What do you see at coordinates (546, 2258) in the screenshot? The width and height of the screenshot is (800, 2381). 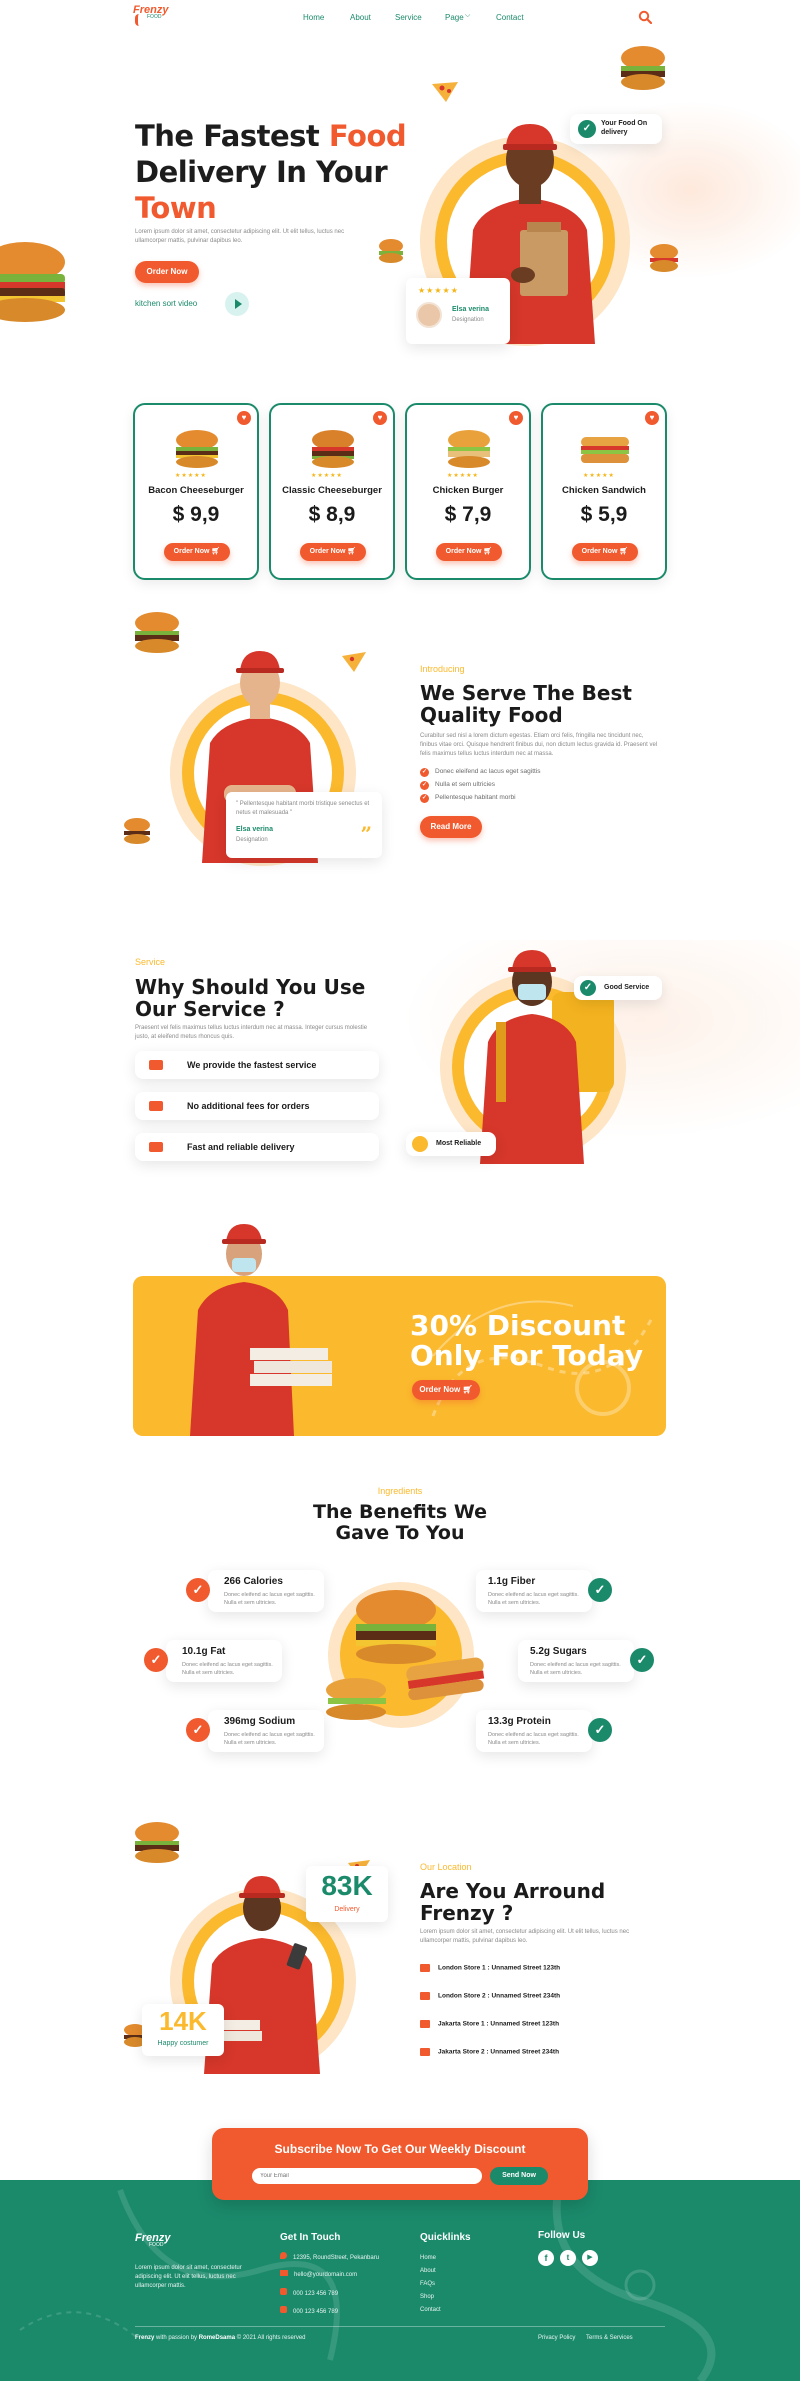 I see `facebook-icon: f` at bounding box center [546, 2258].